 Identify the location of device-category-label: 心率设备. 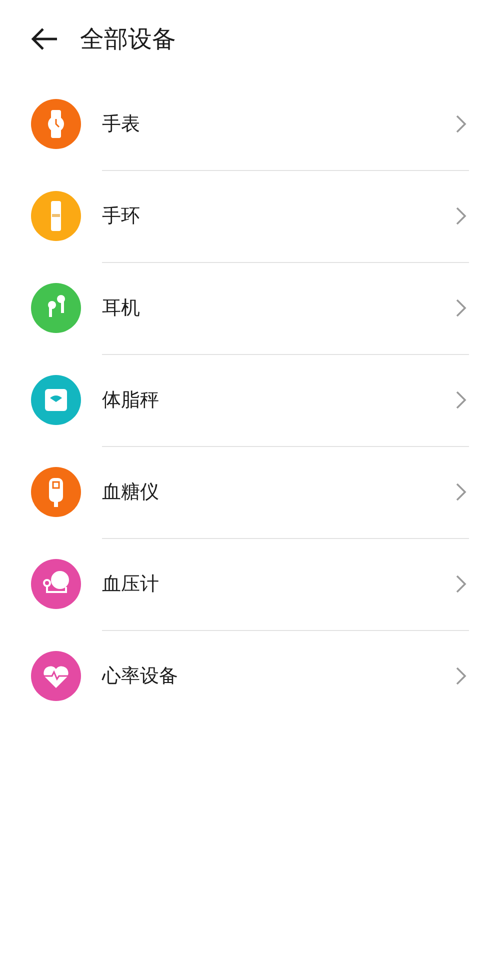
(278, 675).